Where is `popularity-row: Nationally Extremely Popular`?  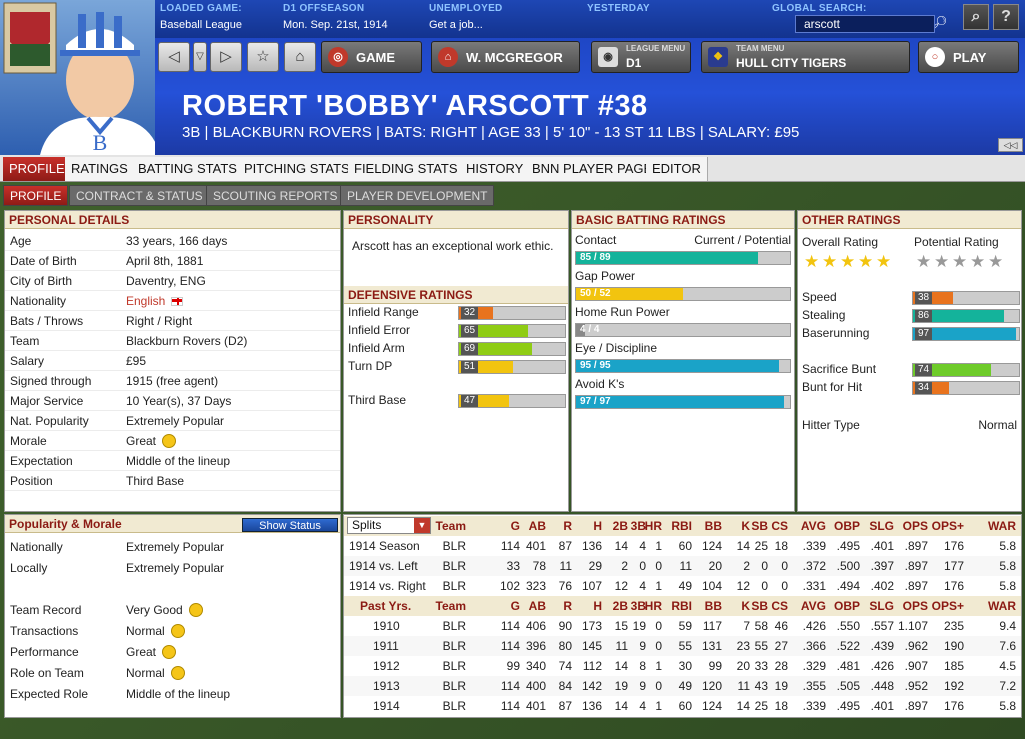
popularity-row: Nationally Extremely Popular is located at coordinates (172, 547).